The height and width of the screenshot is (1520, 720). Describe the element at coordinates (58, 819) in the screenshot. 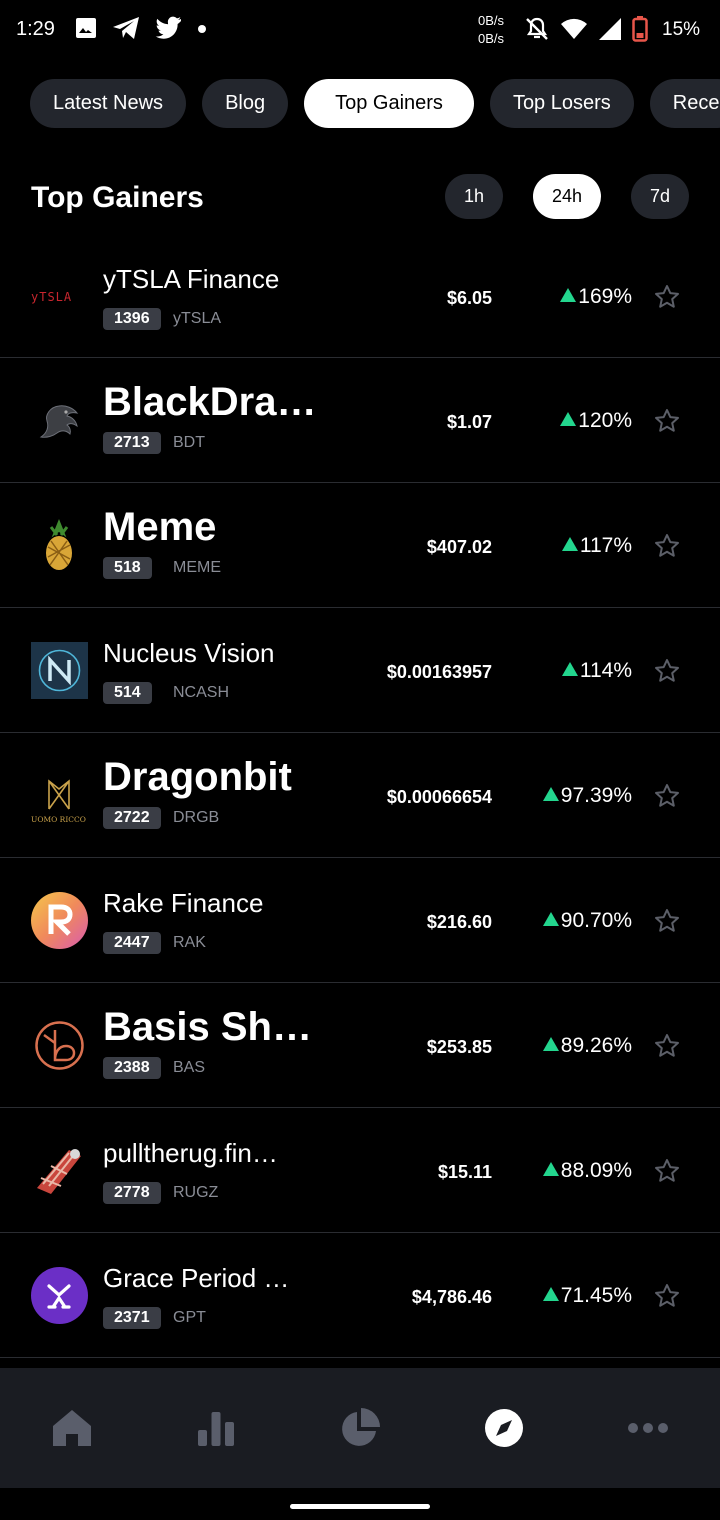

I see `svg-text: UOMO RICCO` at that location.